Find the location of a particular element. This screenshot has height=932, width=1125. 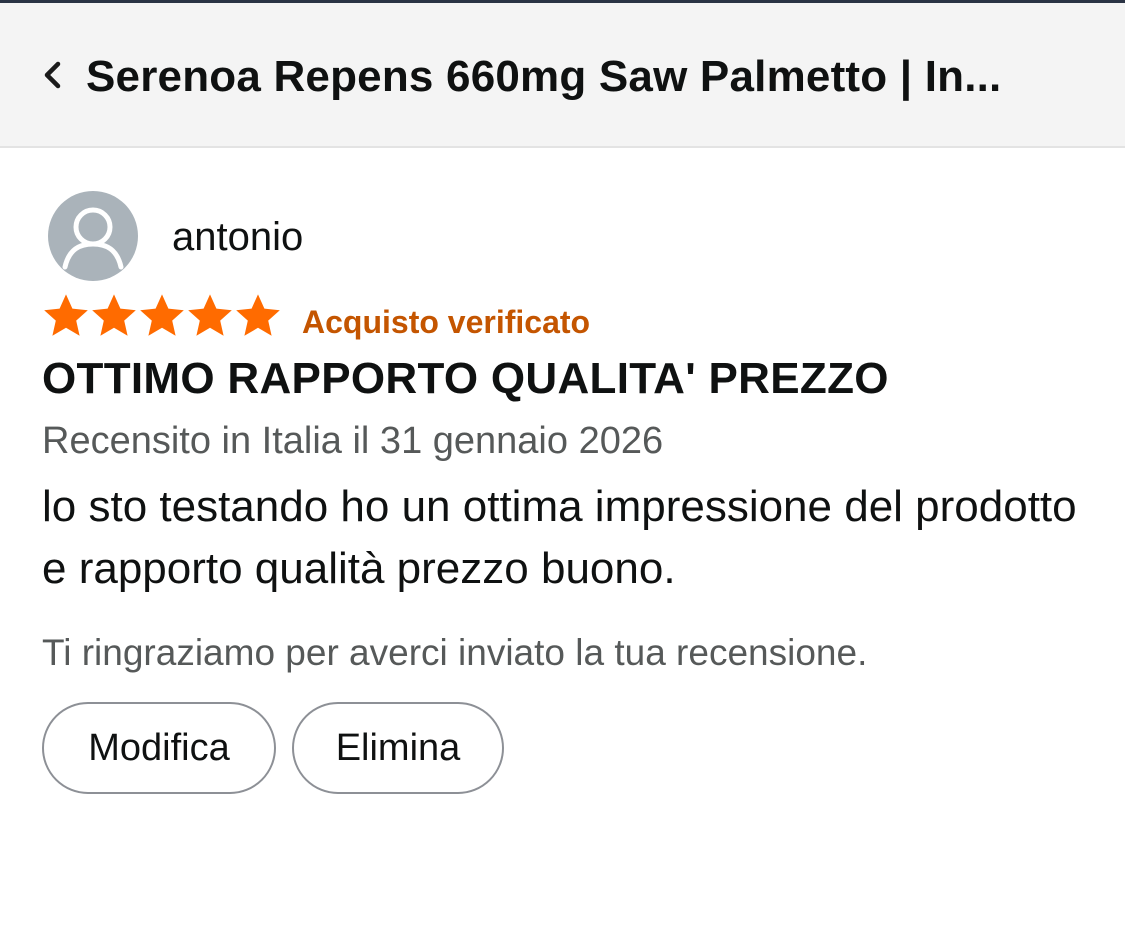

user-silhouette-icon is located at coordinates (93, 238).